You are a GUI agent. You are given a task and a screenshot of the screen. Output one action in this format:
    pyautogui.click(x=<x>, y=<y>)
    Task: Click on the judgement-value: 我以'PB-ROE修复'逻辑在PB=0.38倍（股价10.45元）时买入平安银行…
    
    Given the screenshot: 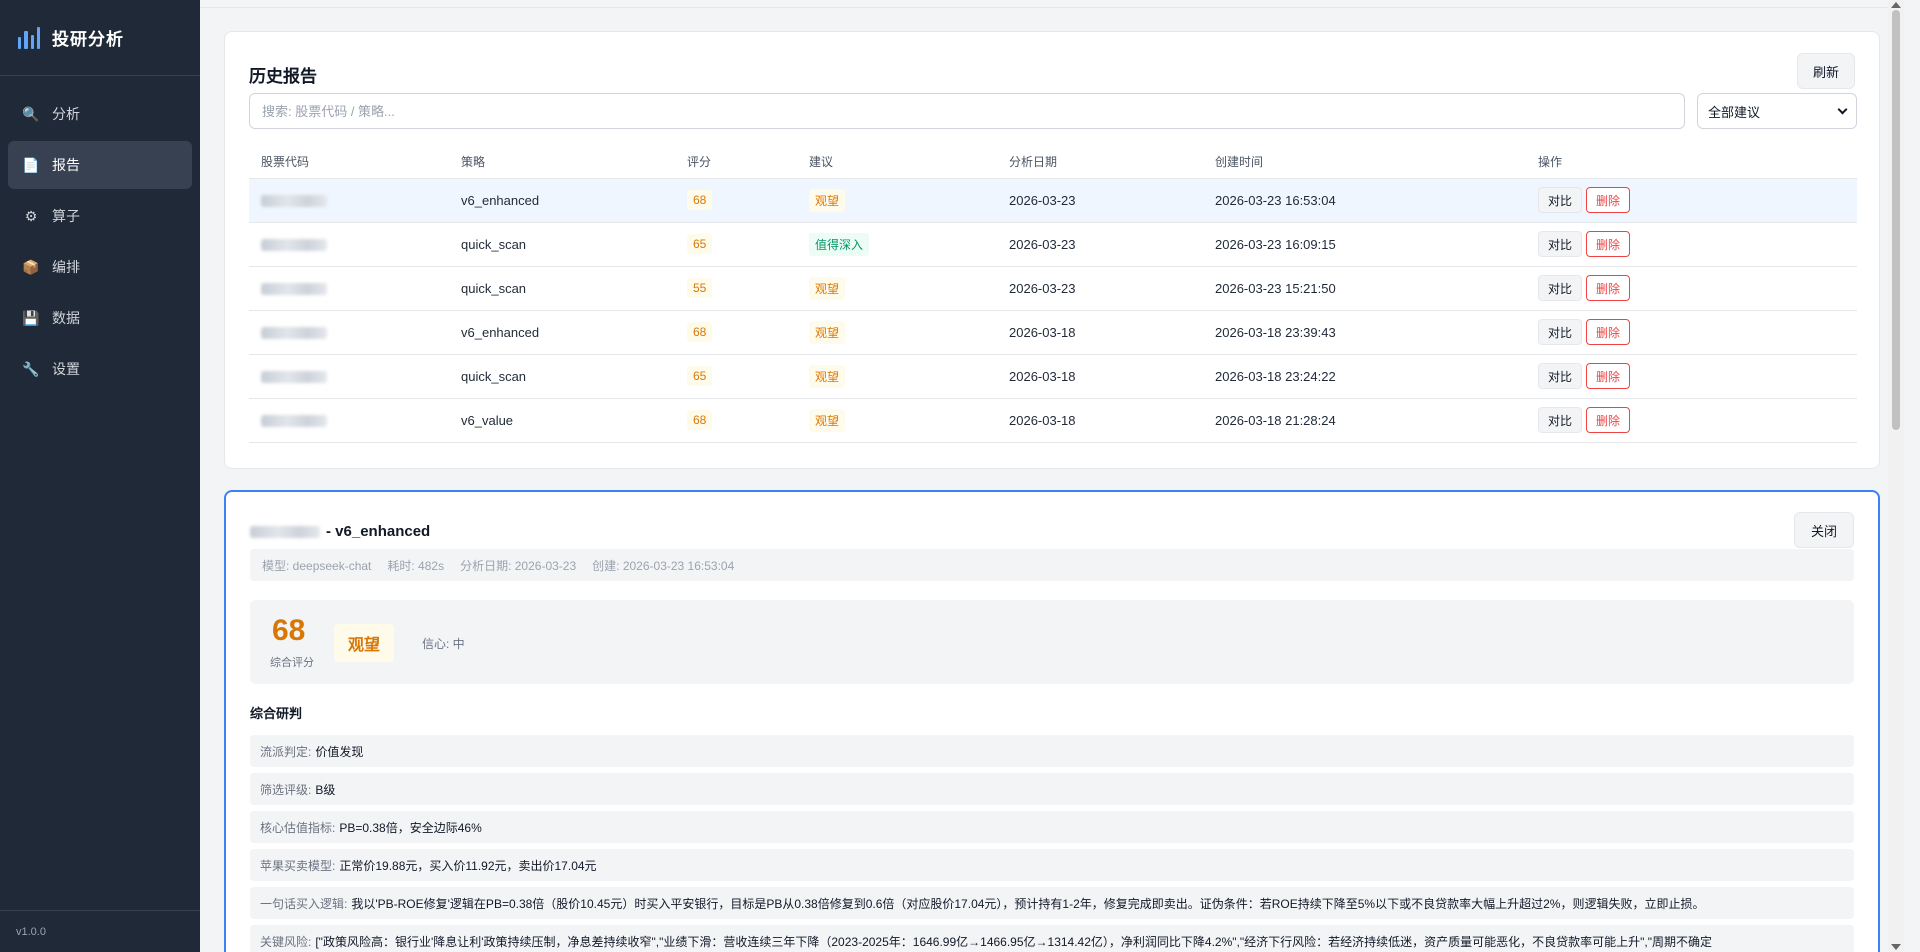 What is the action you would take?
    pyautogui.click(x=1028, y=903)
    